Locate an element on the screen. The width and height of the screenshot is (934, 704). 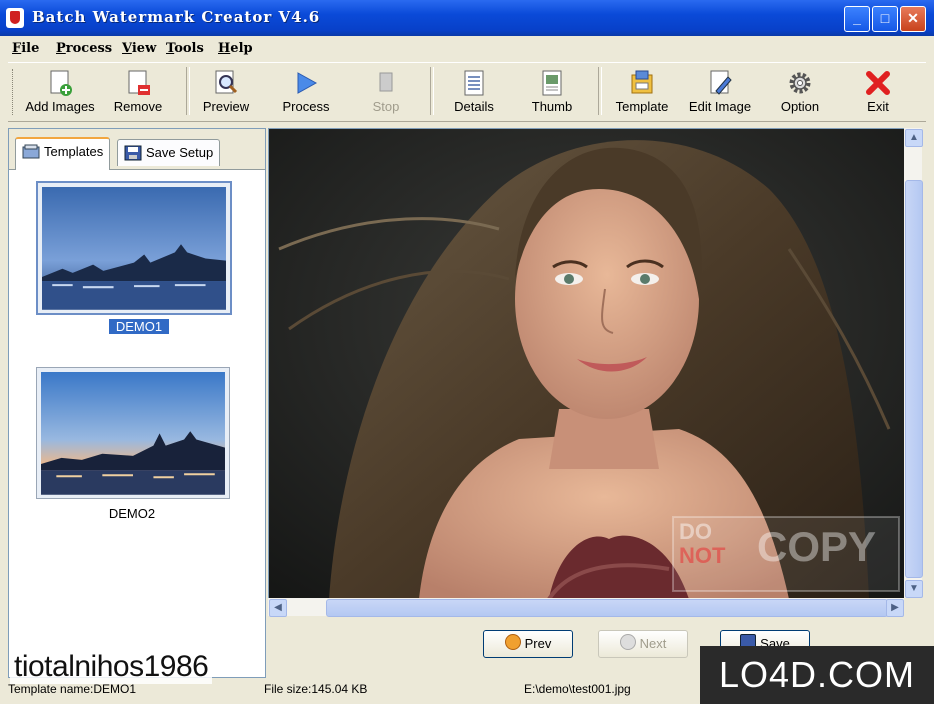
templates-tab-icon is located at coordinates (31, 151).